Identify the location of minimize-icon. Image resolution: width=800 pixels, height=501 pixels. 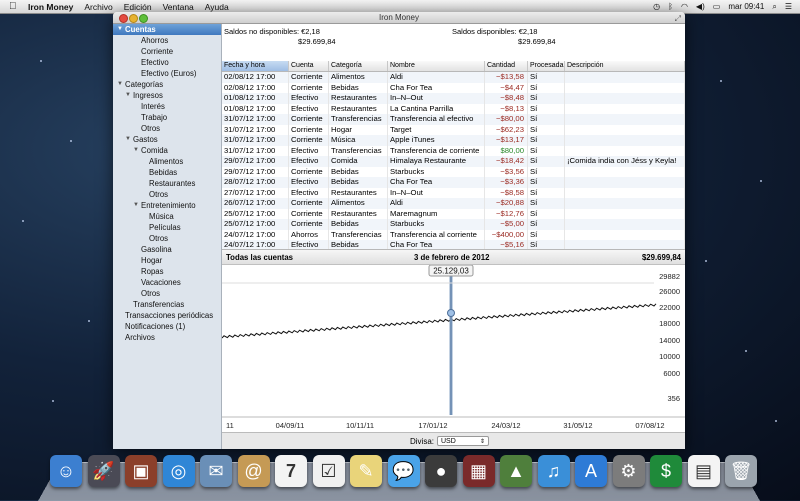
(133, 18).